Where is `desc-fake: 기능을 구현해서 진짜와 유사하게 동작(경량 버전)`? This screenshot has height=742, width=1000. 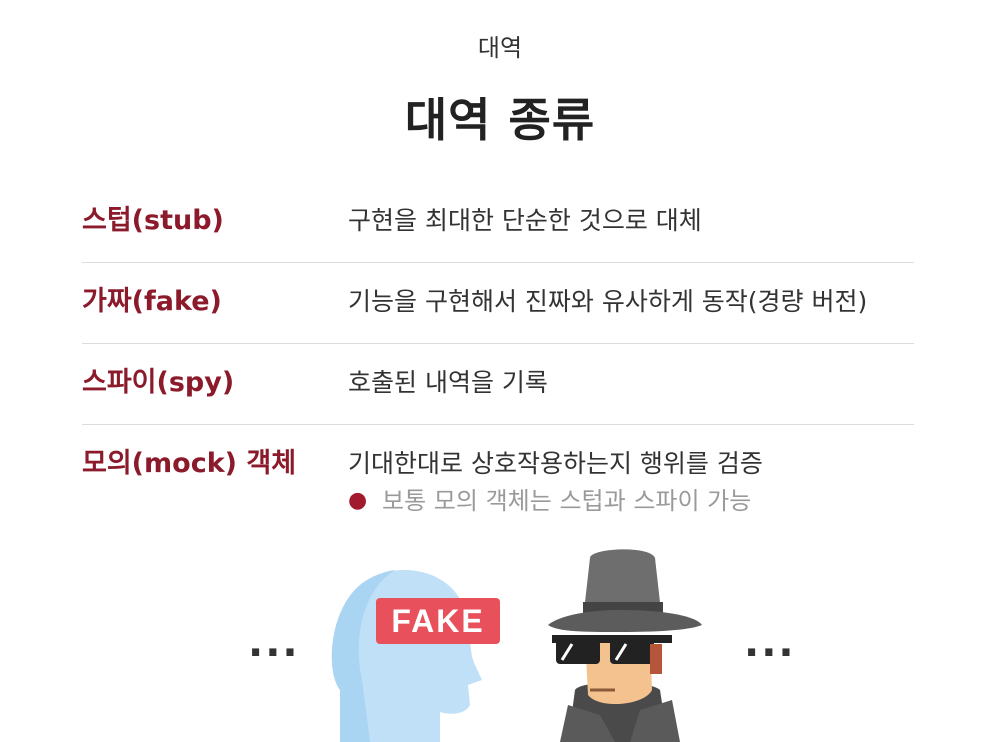
desc-fake: 기능을 구현해서 진짜와 유사하게 동작(경량 버전) is located at coordinates (608, 301).